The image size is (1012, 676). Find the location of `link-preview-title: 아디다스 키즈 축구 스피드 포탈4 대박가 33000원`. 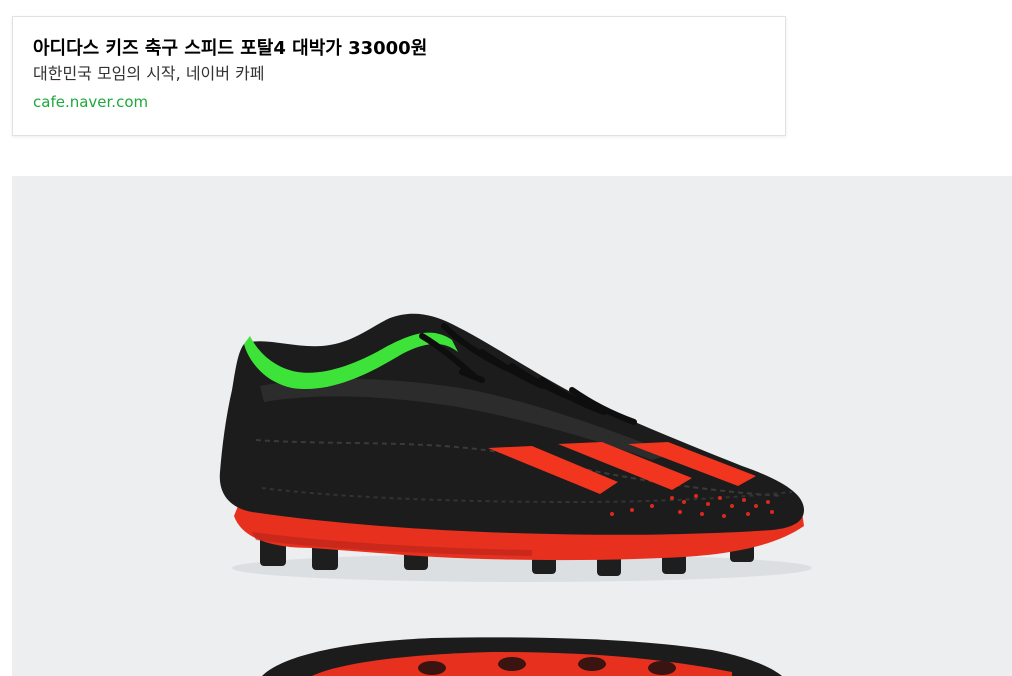

link-preview-title: 아디다스 키즈 축구 스피드 포탈4 대박가 33000원 is located at coordinates (399, 49).